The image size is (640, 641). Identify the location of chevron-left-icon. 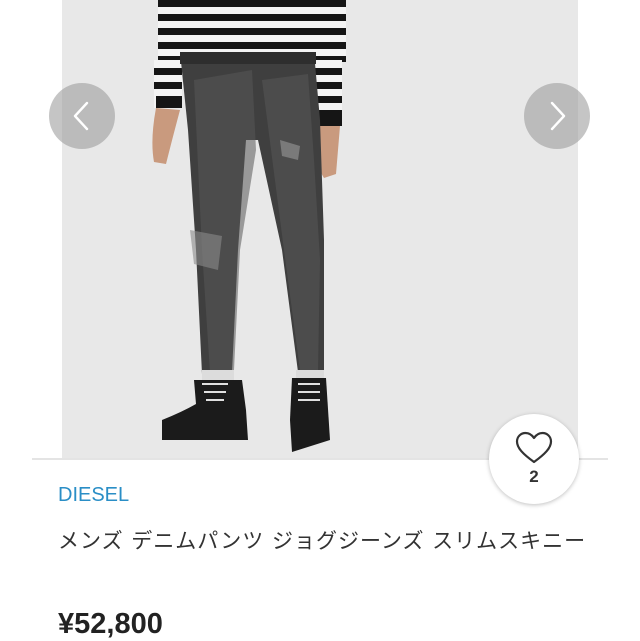
(81, 116).